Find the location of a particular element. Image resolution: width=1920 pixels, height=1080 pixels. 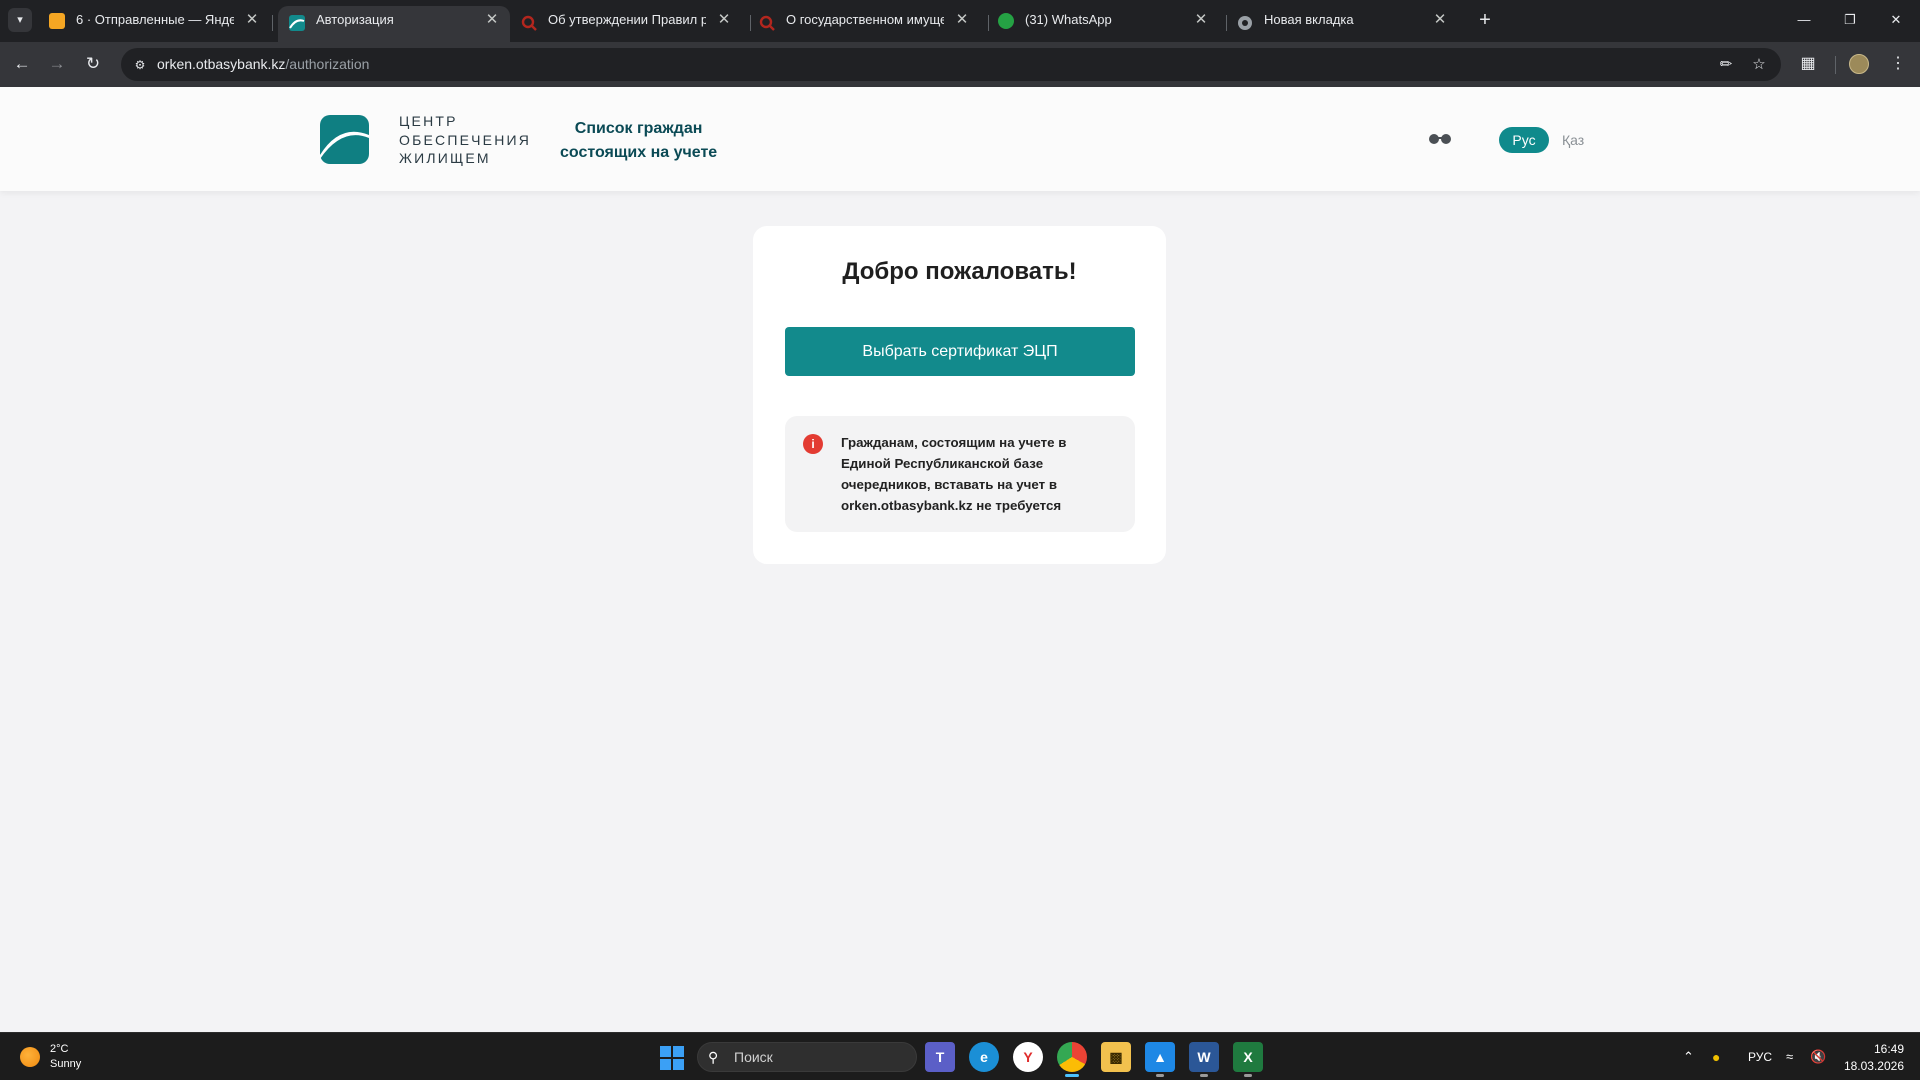

input-language-indicator: РУС is located at coordinates (1760, 1056).